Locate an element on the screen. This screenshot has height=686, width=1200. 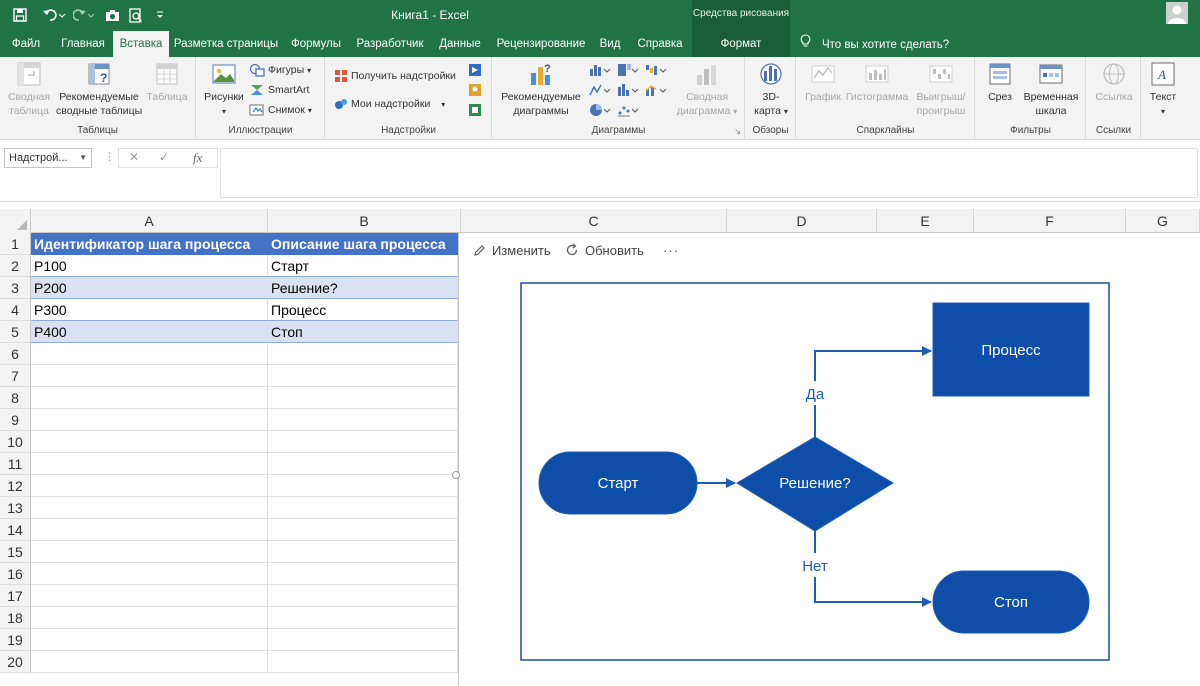
hierarchy-chart-icon is located at coordinates (628, 71).